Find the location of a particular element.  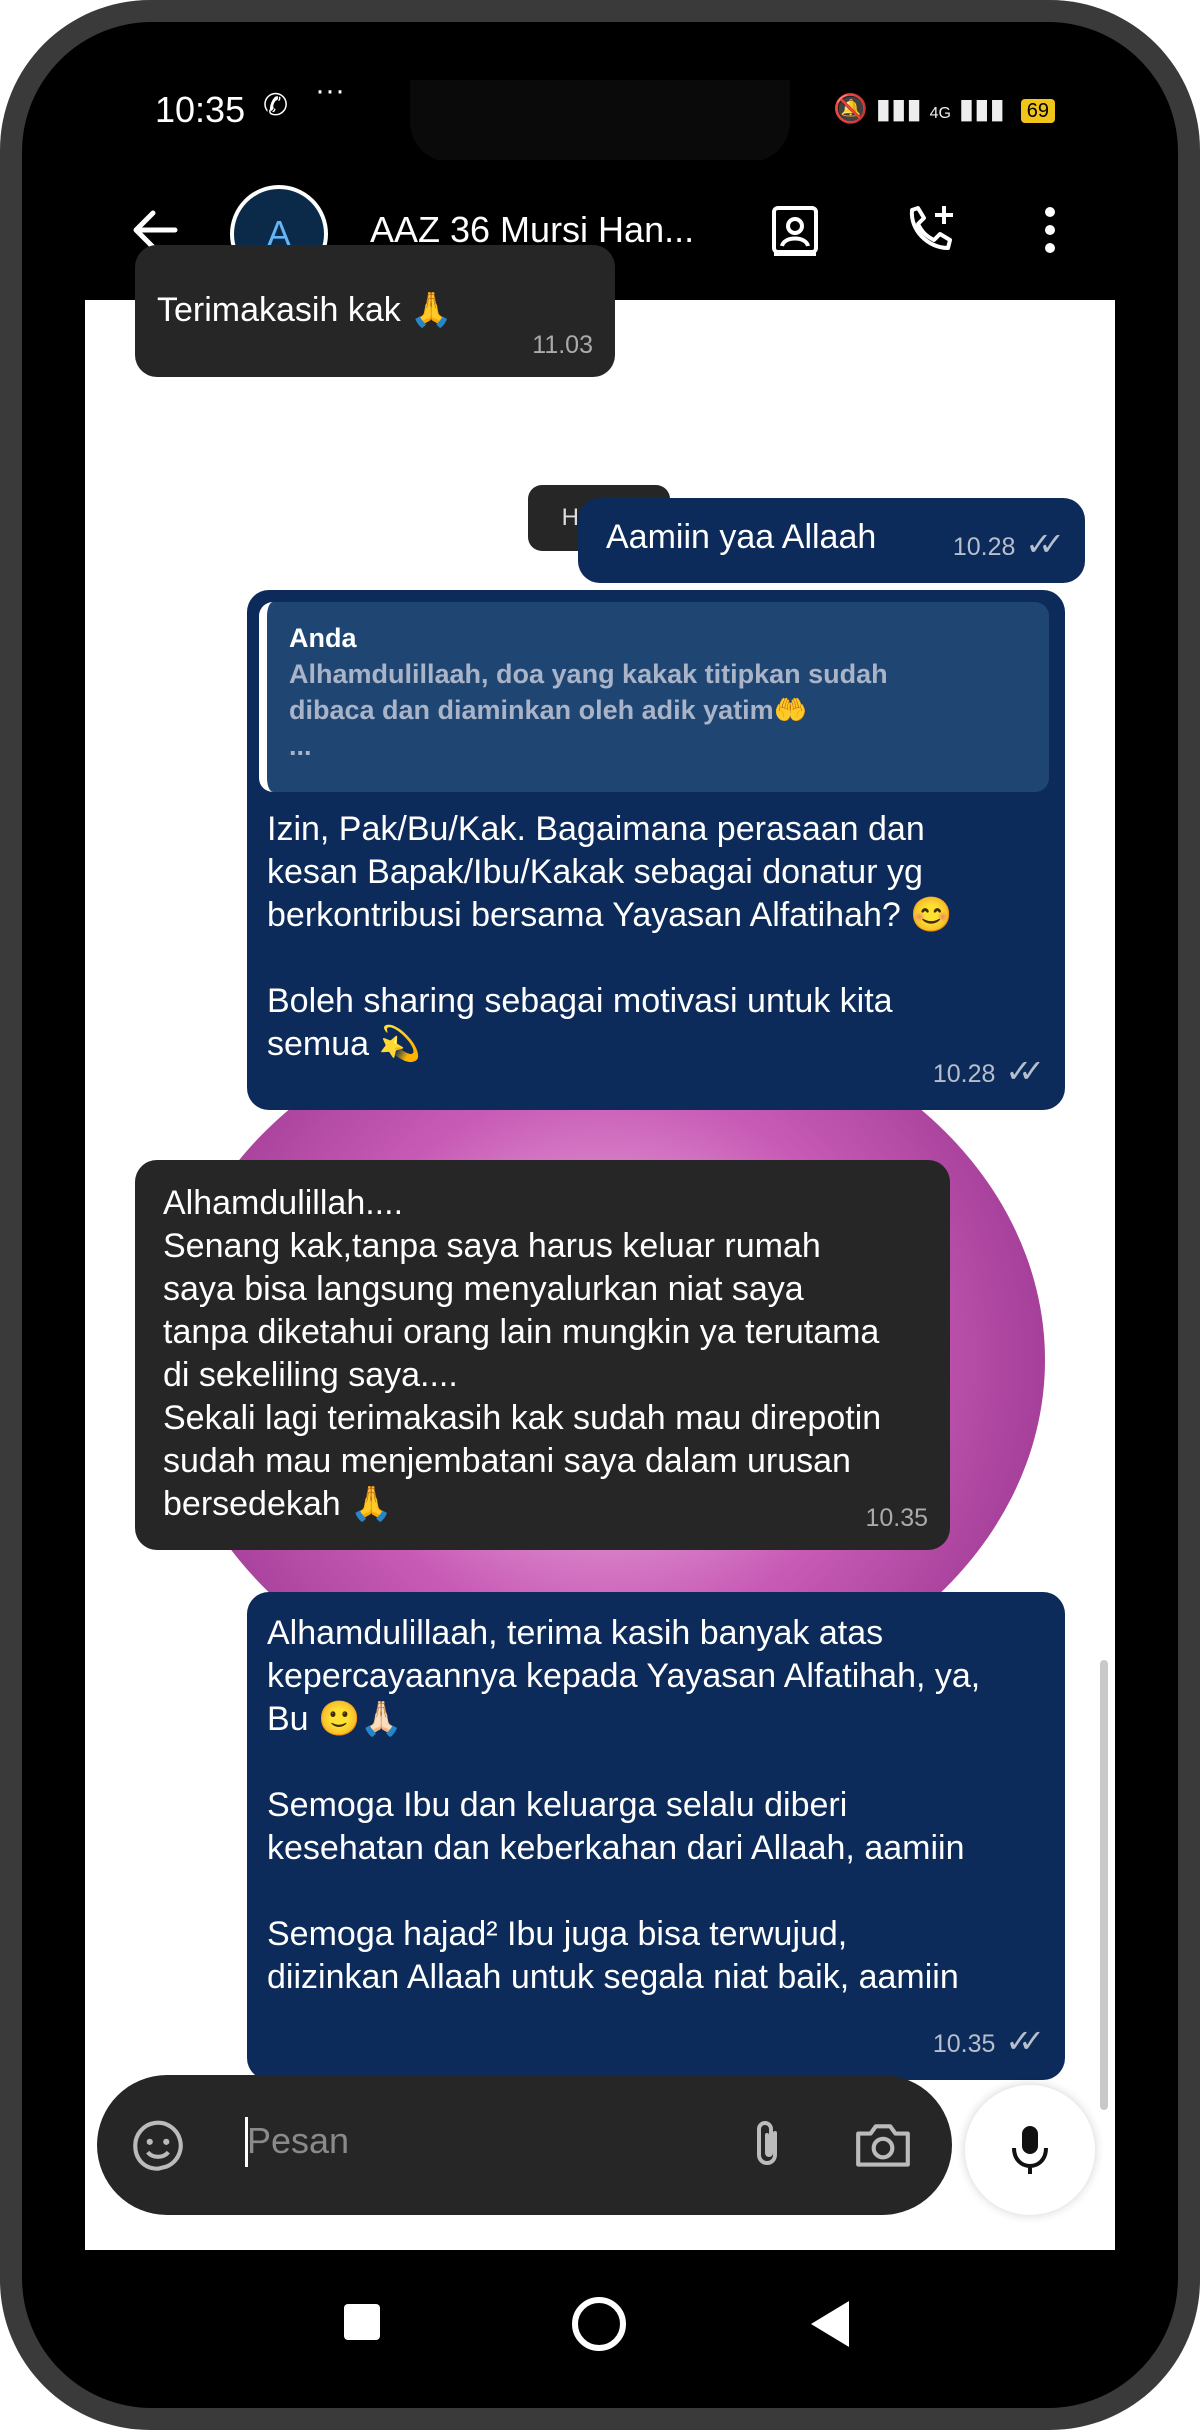

paperclip-icon is located at coordinates (767, 2145).